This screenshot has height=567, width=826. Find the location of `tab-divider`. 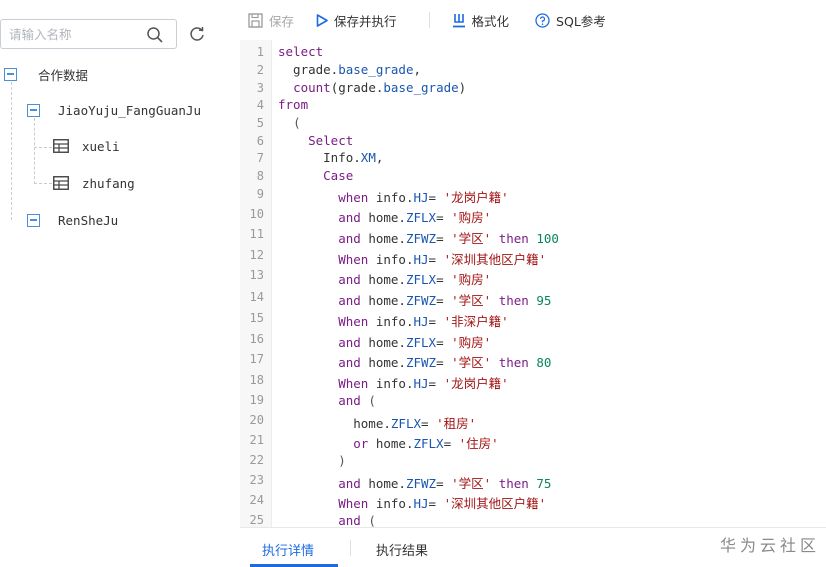

tab-divider is located at coordinates (350, 548).